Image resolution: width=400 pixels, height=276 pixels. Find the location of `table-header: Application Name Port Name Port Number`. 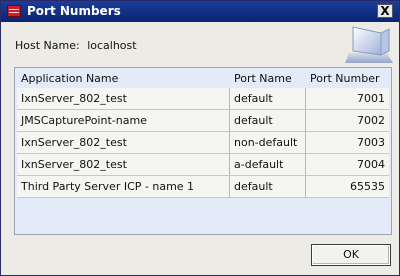

table-header: Application Name Port Name Port Number is located at coordinates (203, 79).